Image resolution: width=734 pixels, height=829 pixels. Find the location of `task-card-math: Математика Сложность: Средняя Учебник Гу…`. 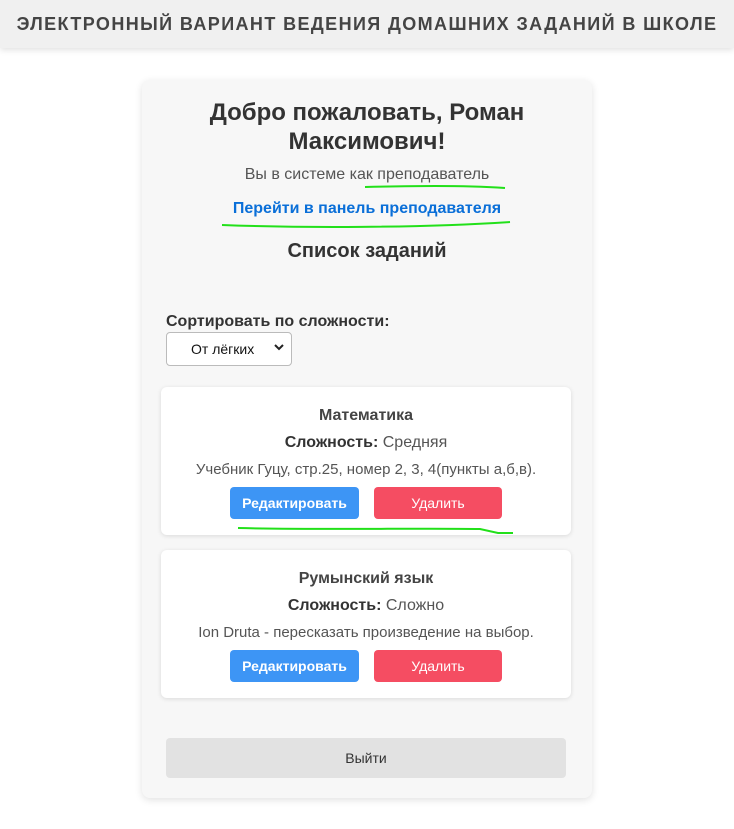

task-card-math: Математика Сложность: Средняя Учебник Гу… is located at coordinates (366, 461).